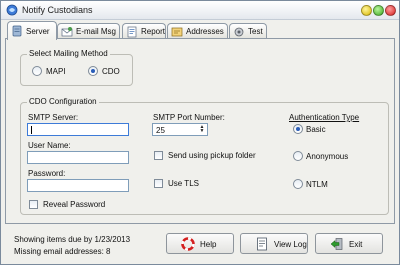  What do you see at coordinates (356, 244) in the screenshot?
I see `exit-button-label: Exit` at bounding box center [356, 244].